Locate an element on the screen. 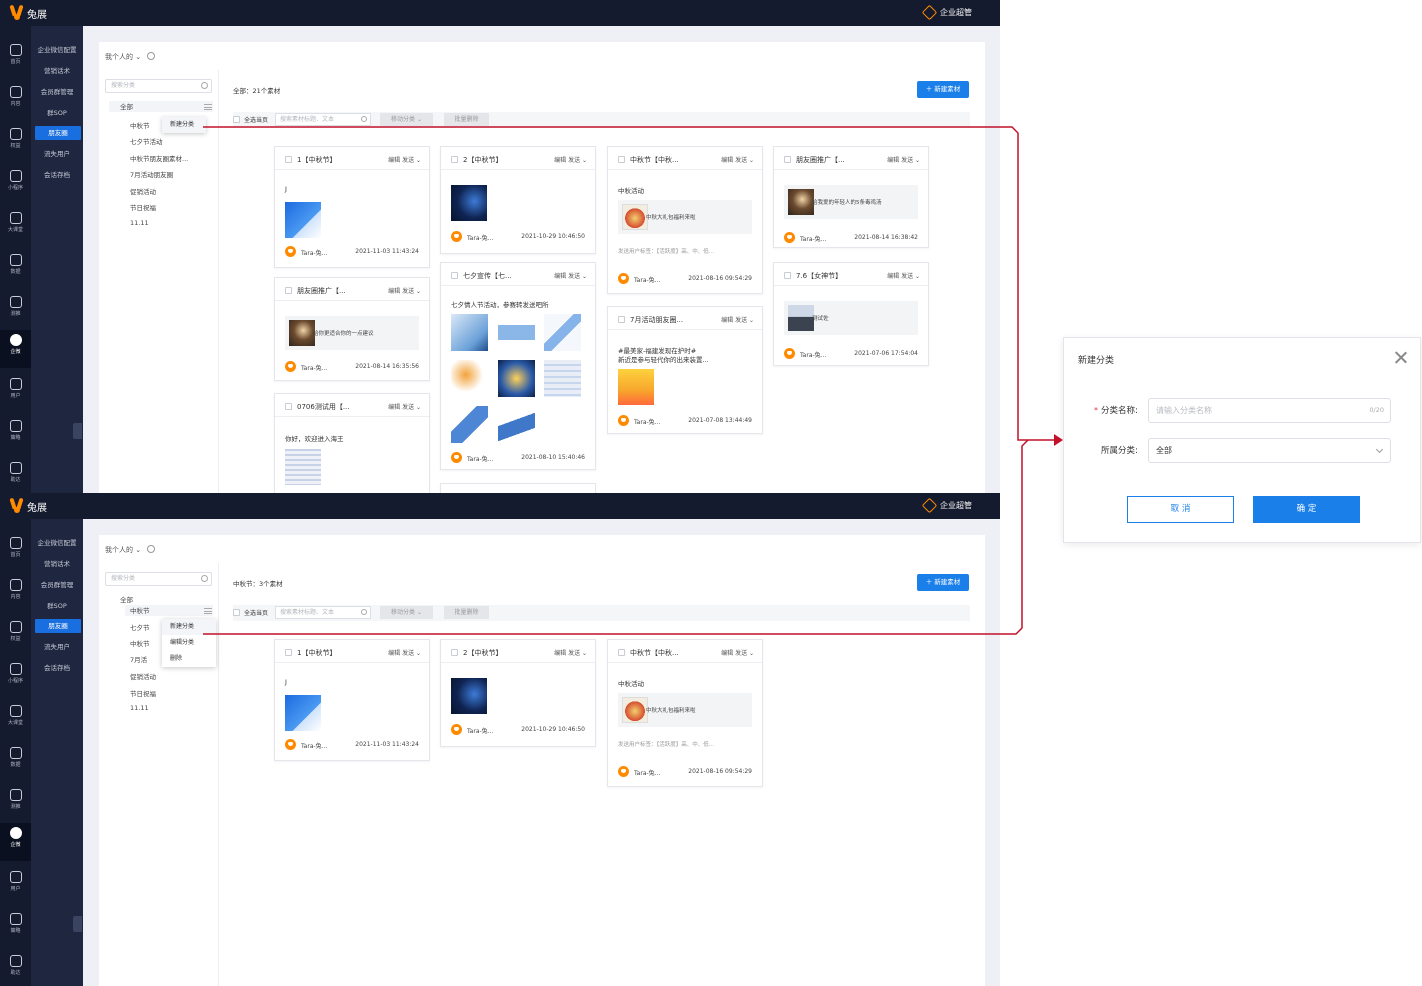  parent-category-select: 全部 is located at coordinates (1269, 450).